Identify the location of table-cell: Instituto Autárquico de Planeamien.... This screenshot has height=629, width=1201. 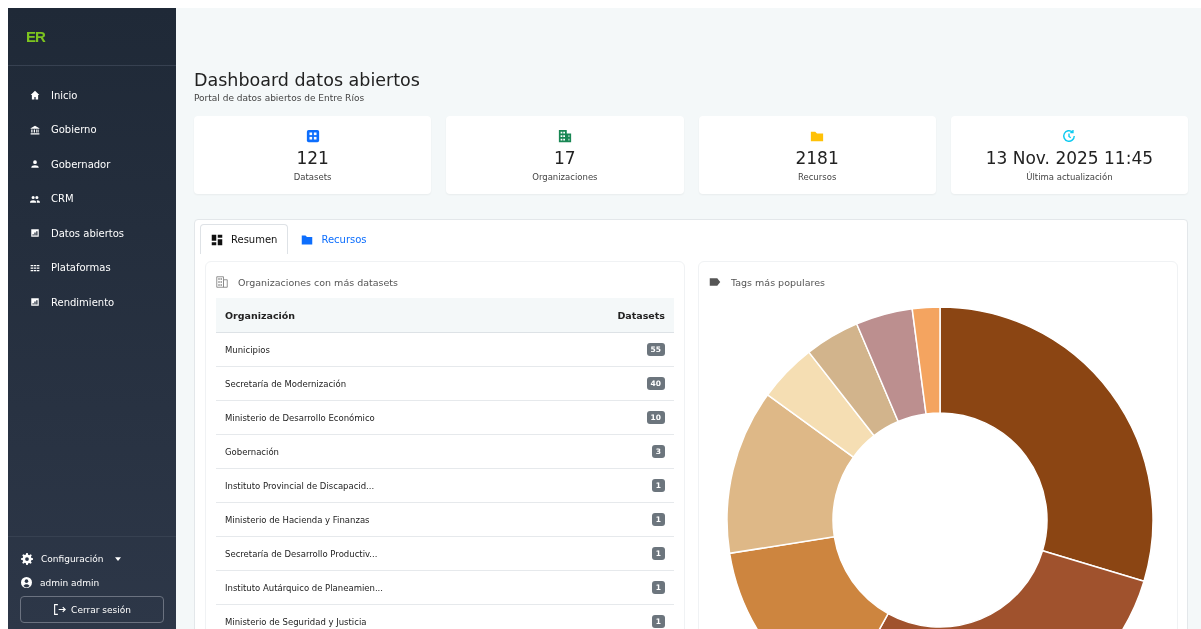
(383, 587).